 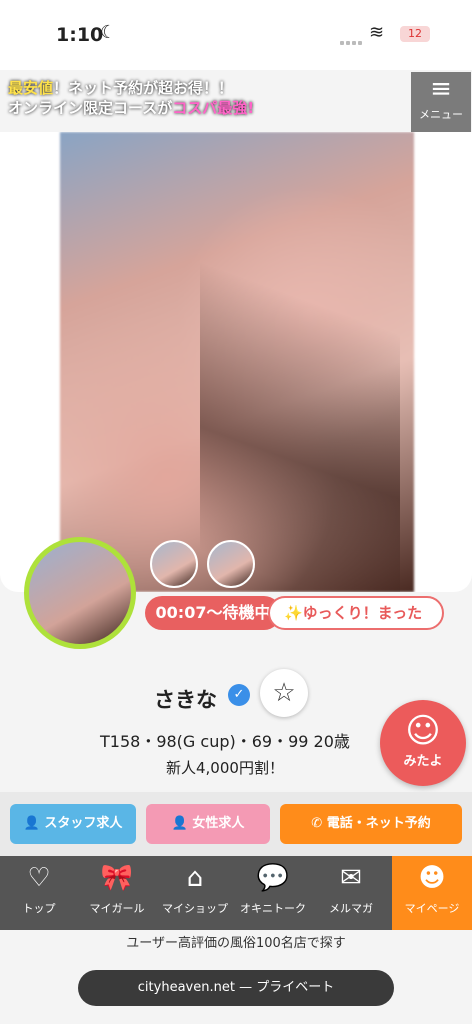 What do you see at coordinates (31, 88) in the screenshot?
I see `promo-highlight: 最安値` at bounding box center [31, 88].